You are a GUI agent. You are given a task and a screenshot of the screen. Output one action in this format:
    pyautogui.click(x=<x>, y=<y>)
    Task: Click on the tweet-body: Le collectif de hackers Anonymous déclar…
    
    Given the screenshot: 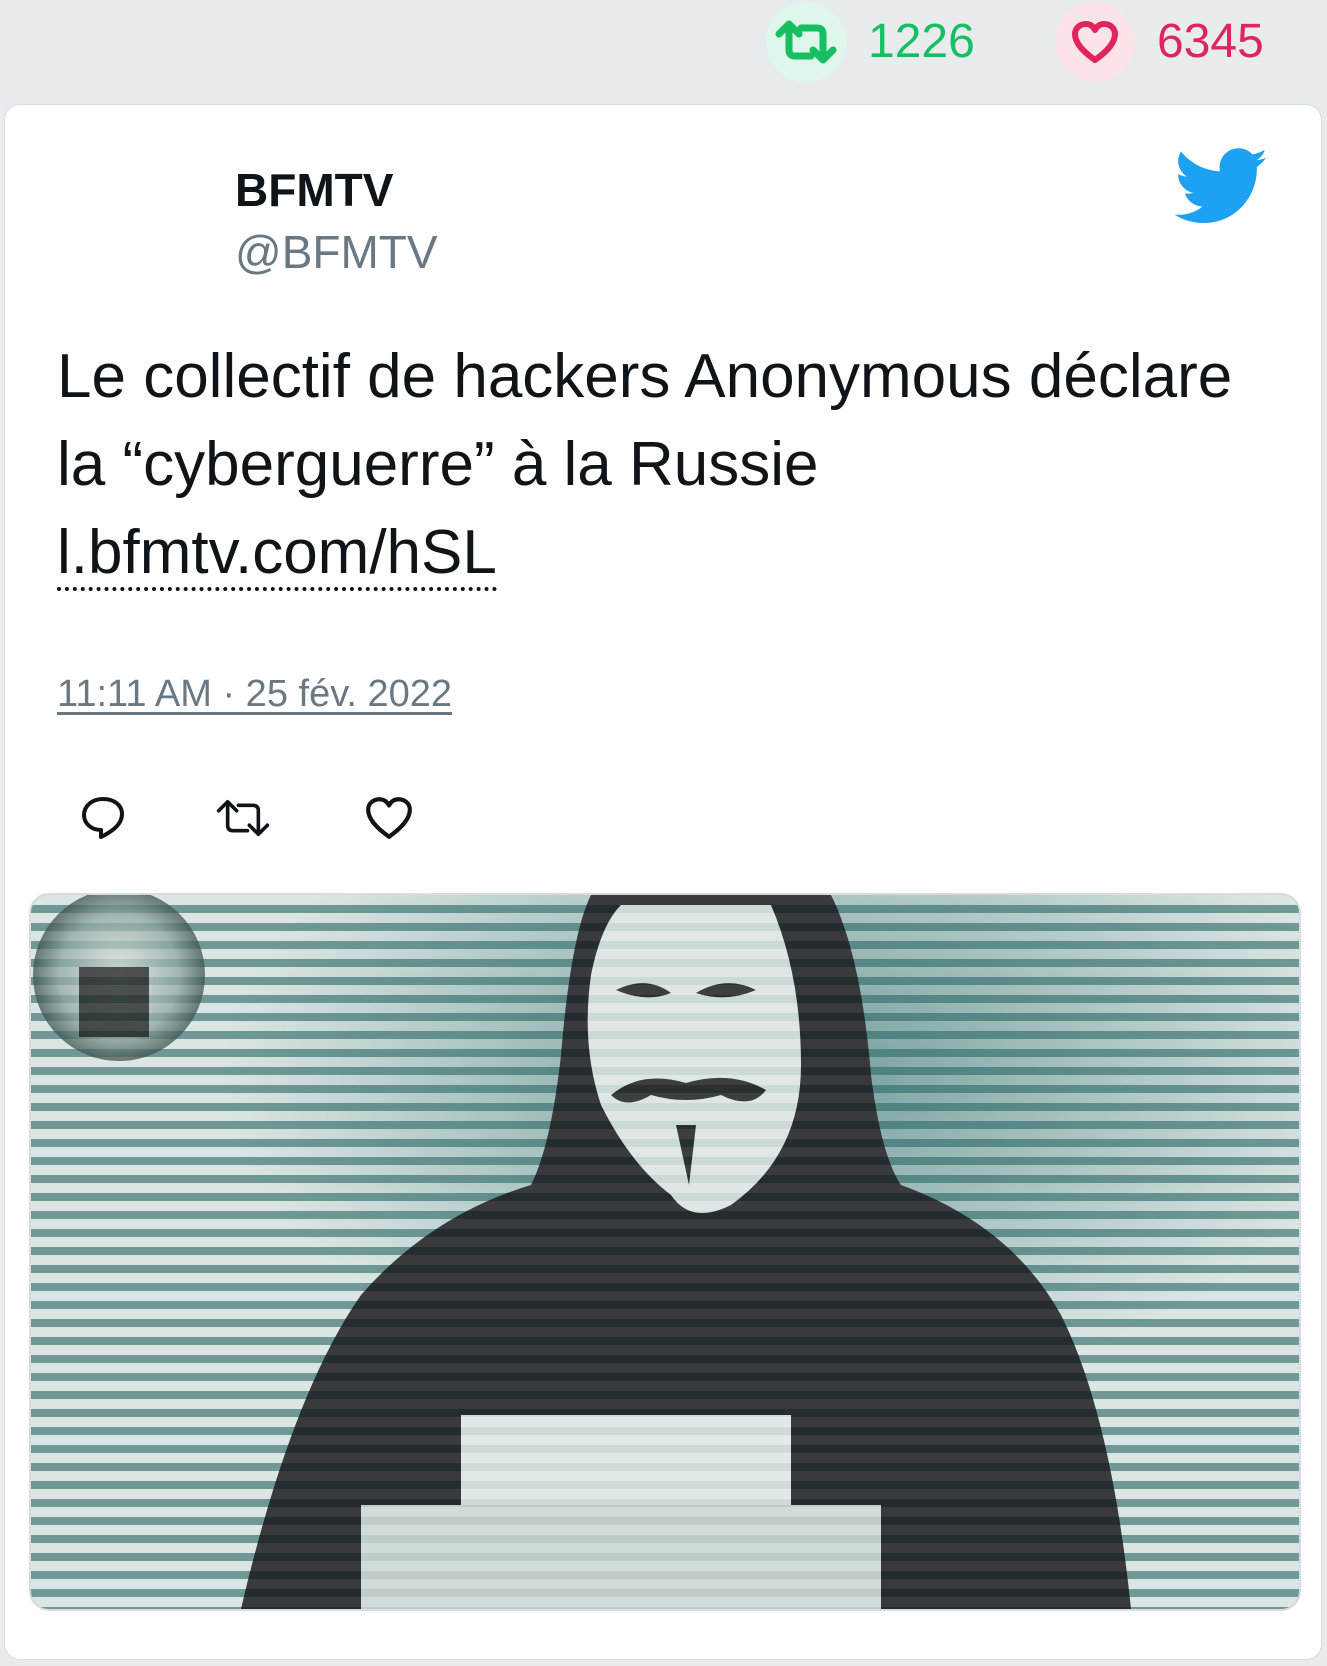 What is the action you would take?
    pyautogui.click(x=645, y=420)
    